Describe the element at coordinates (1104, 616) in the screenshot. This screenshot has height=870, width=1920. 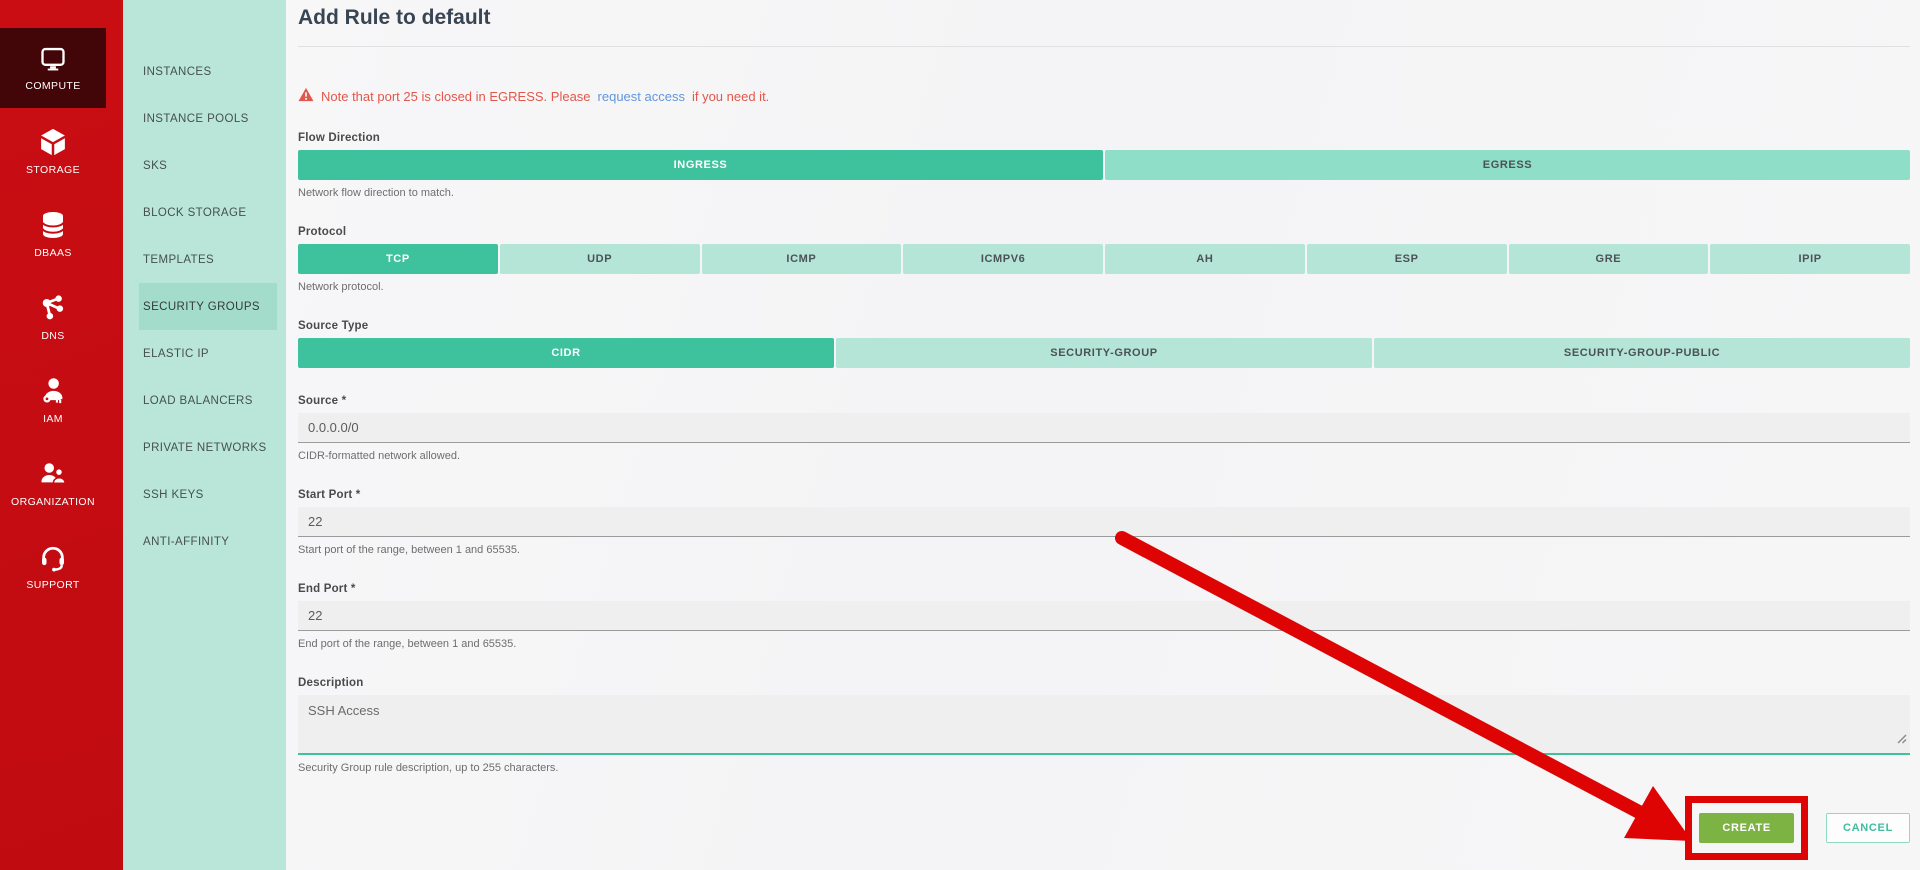
I see `end-port-input` at that location.